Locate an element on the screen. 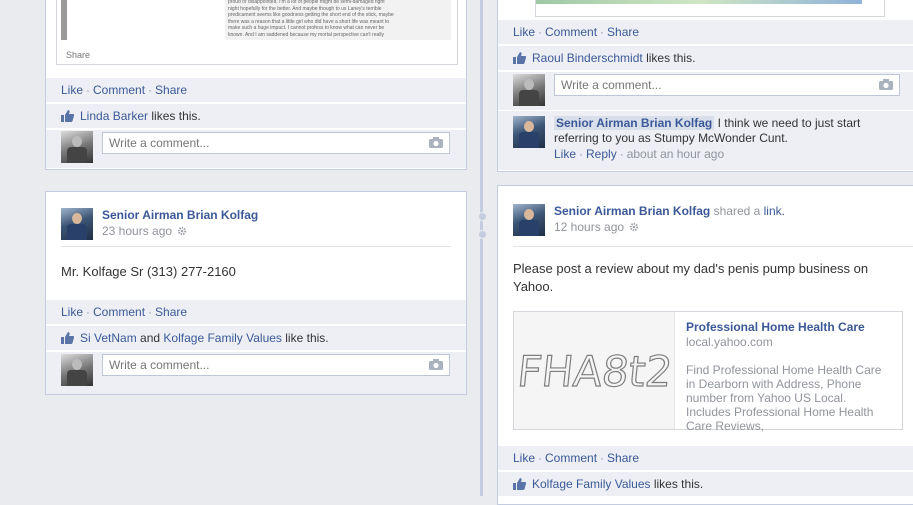 This screenshot has height=505, width=913. post-timestamp: 23 hours ago is located at coordinates (137, 231).